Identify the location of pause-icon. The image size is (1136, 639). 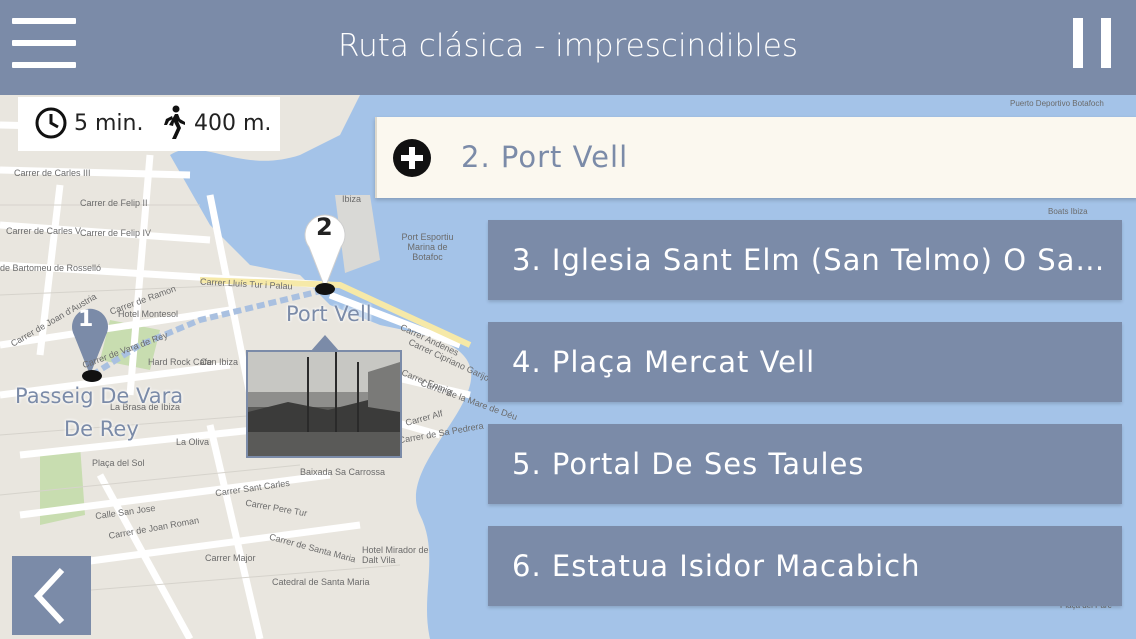
(1092, 43).